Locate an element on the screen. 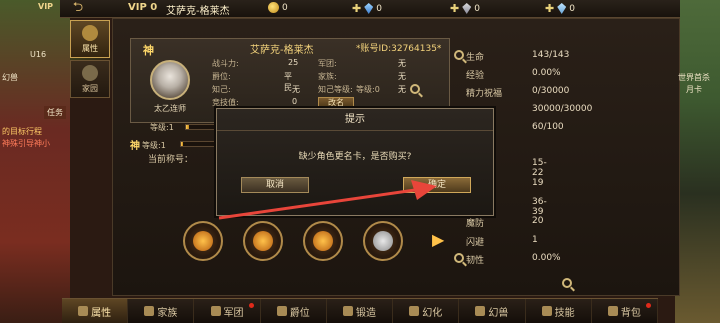 The height and width of the screenshot is (323, 720). account-id: *账号ID:32764135* is located at coordinates (399, 49).